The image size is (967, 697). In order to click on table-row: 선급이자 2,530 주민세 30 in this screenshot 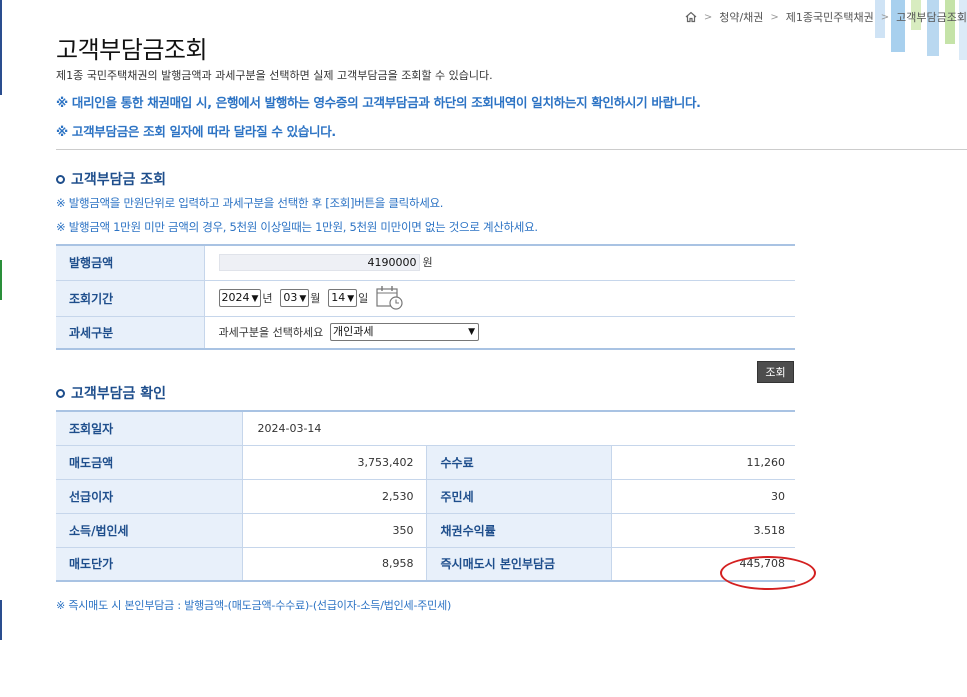, I will do `click(425, 496)`.